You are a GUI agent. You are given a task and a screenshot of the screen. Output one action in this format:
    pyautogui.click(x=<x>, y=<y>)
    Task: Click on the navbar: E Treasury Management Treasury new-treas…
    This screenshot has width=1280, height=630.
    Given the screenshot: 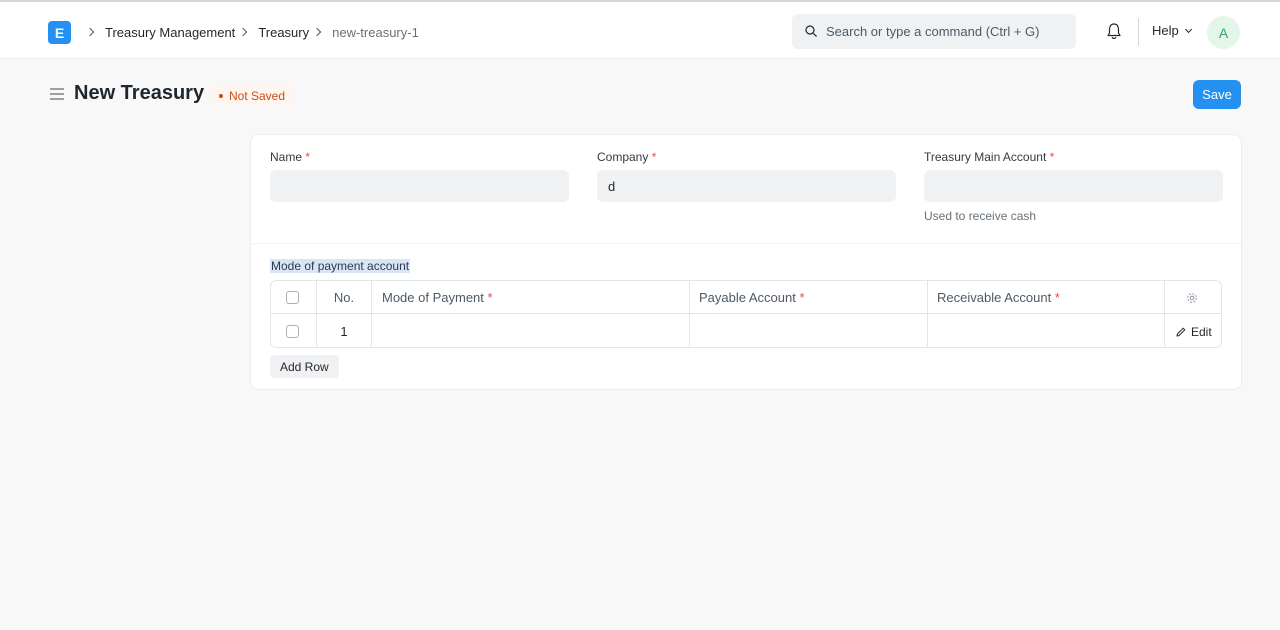 What is the action you would take?
    pyautogui.click(x=640, y=29)
    